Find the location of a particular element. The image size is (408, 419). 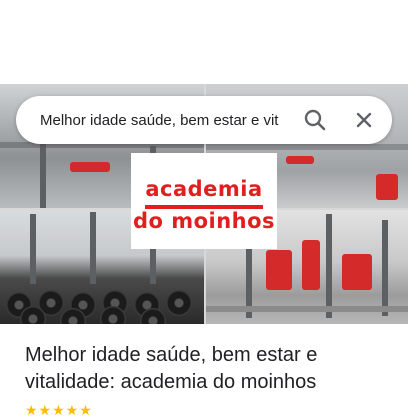

search-icon is located at coordinates (315, 120).